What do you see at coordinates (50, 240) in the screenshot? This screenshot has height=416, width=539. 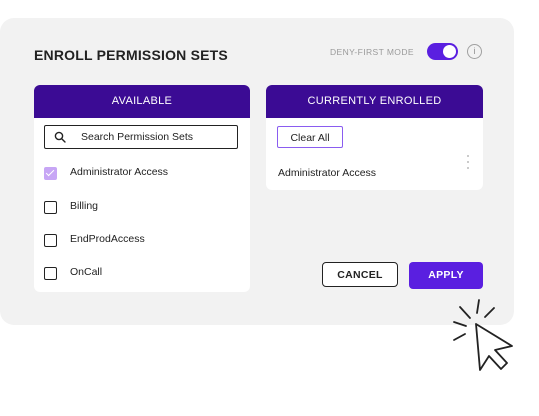 I see `checkbox-endprodaccess` at bounding box center [50, 240].